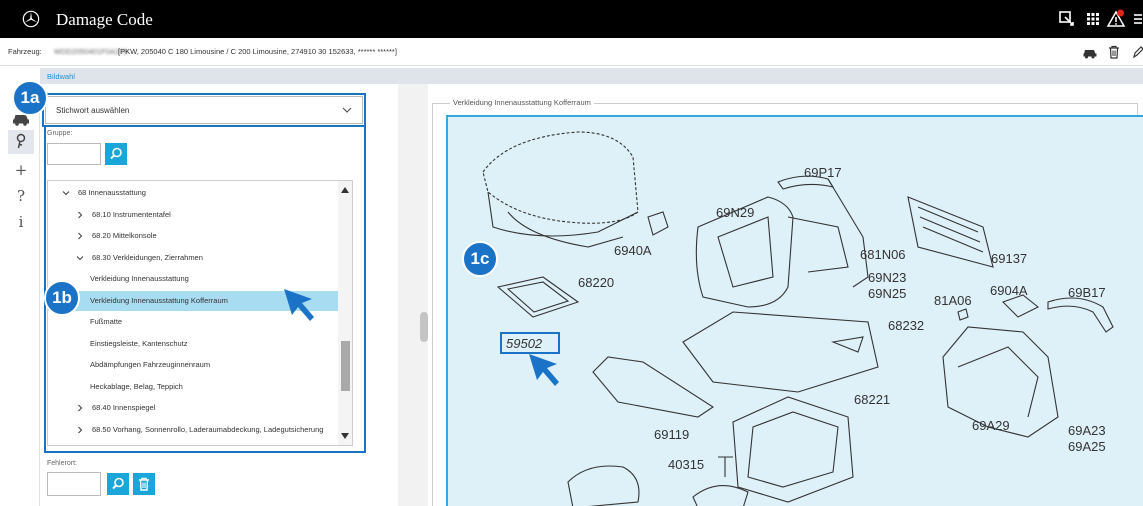  What do you see at coordinates (887, 277) in the screenshot?
I see `svg-text: 69N23` at bounding box center [887, 277].